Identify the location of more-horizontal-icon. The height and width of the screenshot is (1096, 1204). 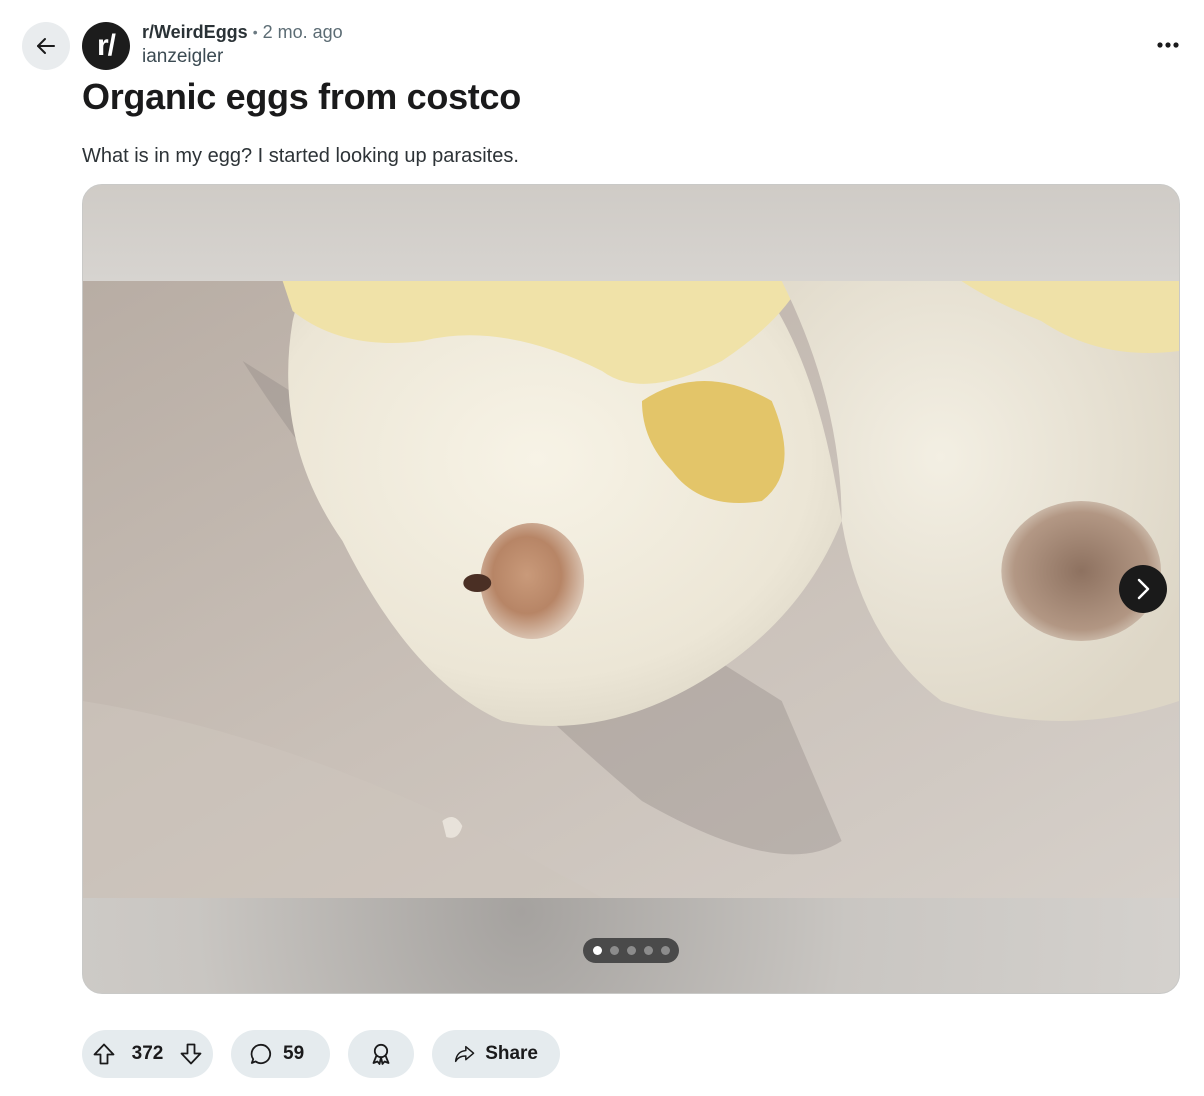
(1168, 45).